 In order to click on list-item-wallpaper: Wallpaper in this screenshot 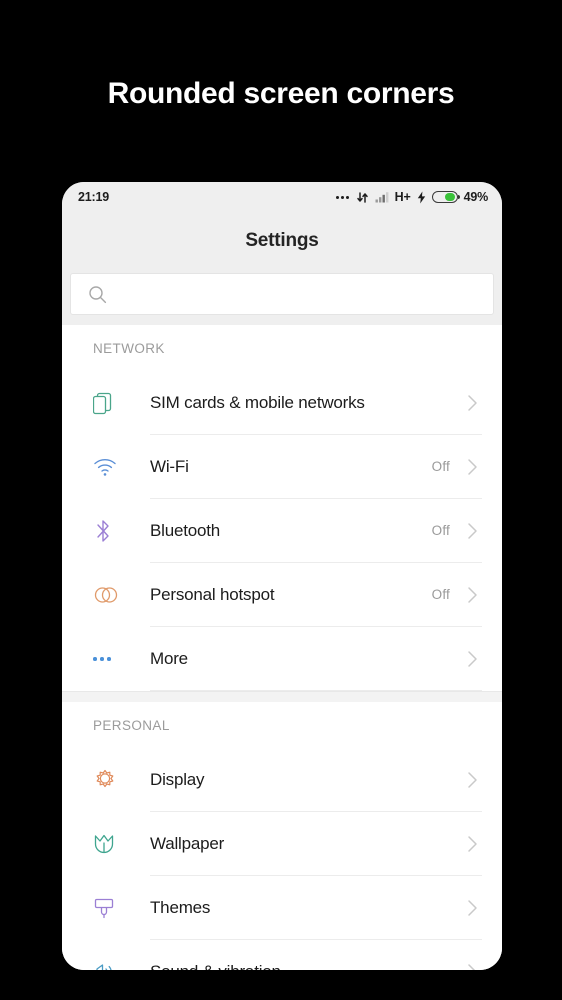, I will do `click(282, 844)`.